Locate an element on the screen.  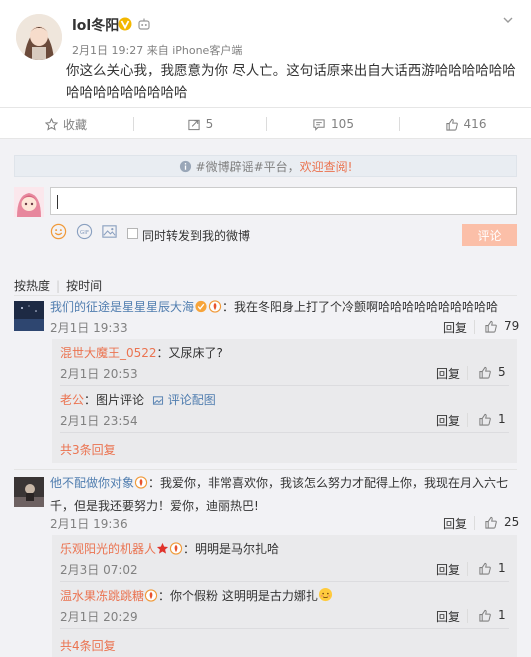
repost-checkbox is located at coordinates (132, 233).